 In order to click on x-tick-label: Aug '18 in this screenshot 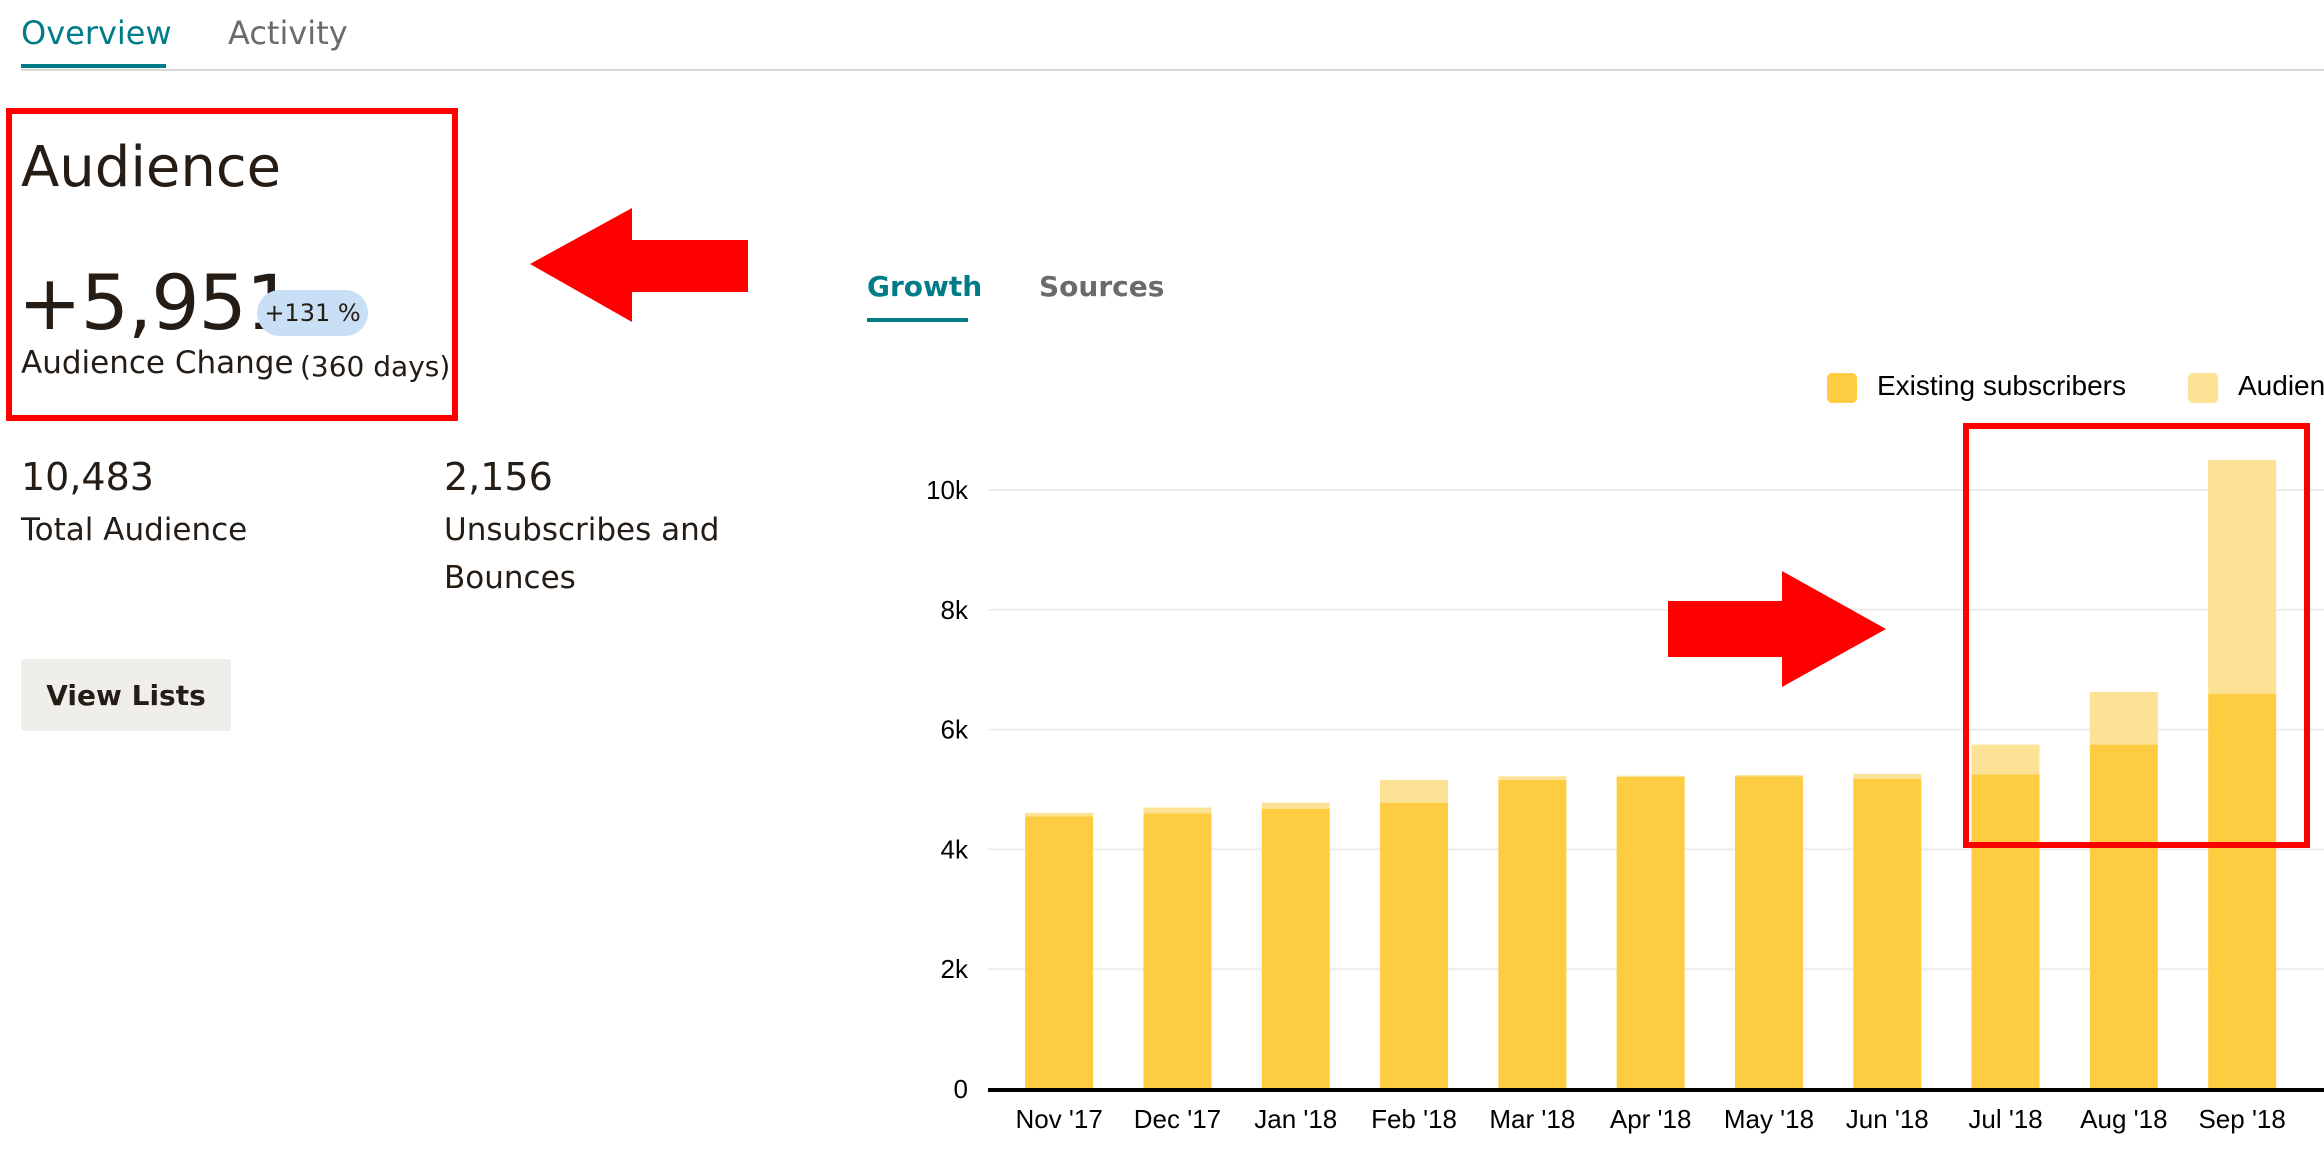, I will do `click(2123, 1119)`.